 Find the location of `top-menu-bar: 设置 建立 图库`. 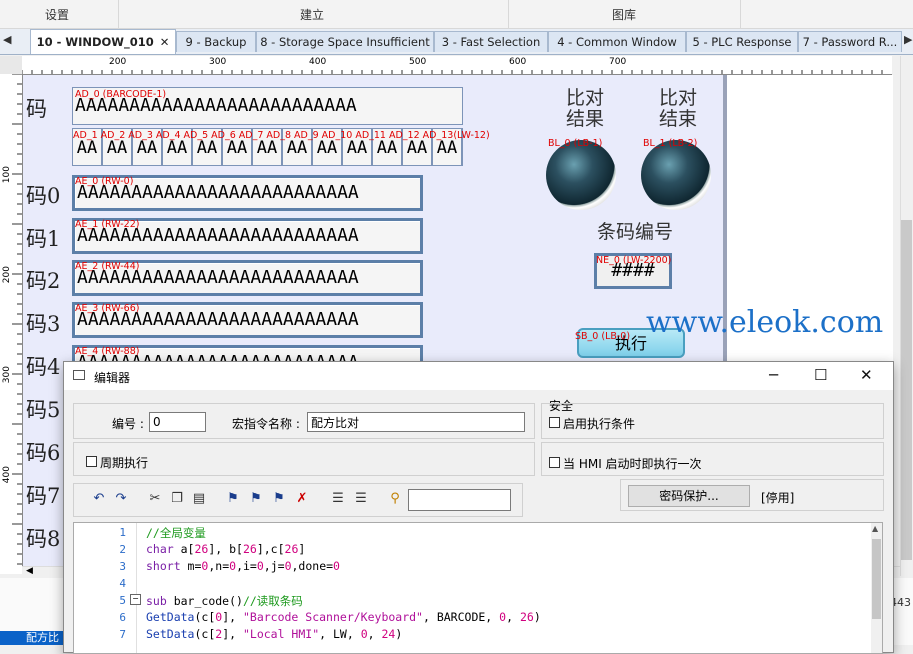

top-menu-bar: 设置 建立 图库 is located at coordinates (456, 14).